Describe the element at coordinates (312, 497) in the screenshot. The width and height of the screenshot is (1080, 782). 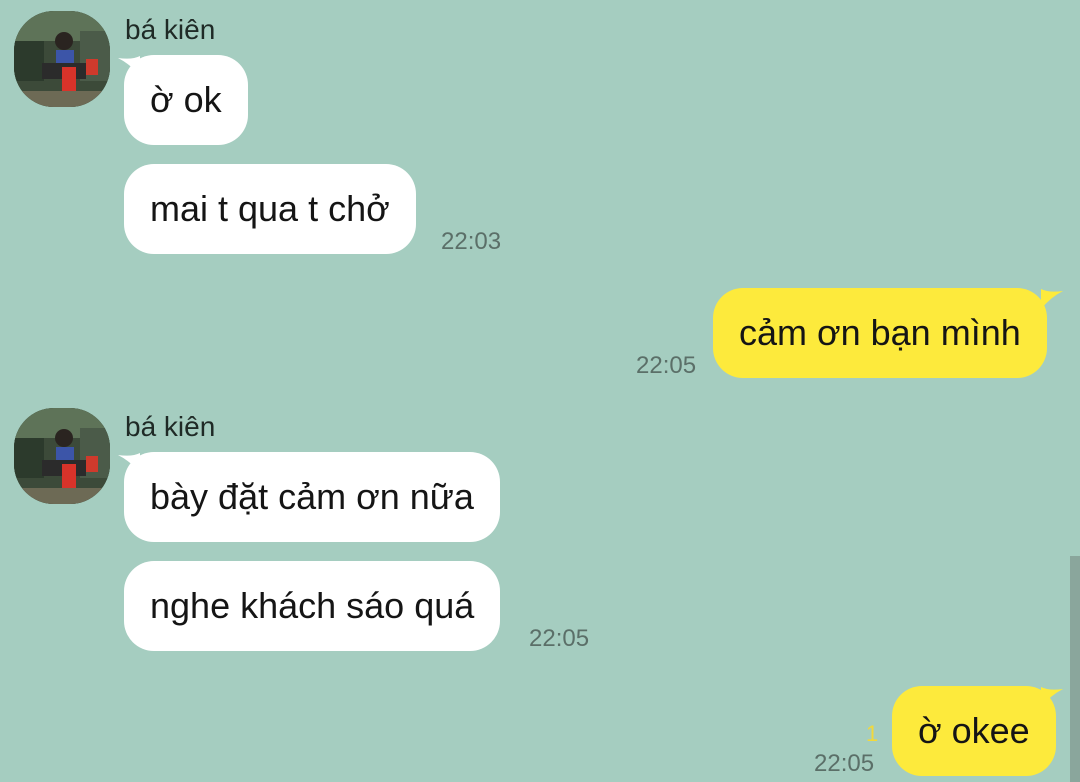
I see `message-bubble: bày đặt cảm ơn nữa` at that location.